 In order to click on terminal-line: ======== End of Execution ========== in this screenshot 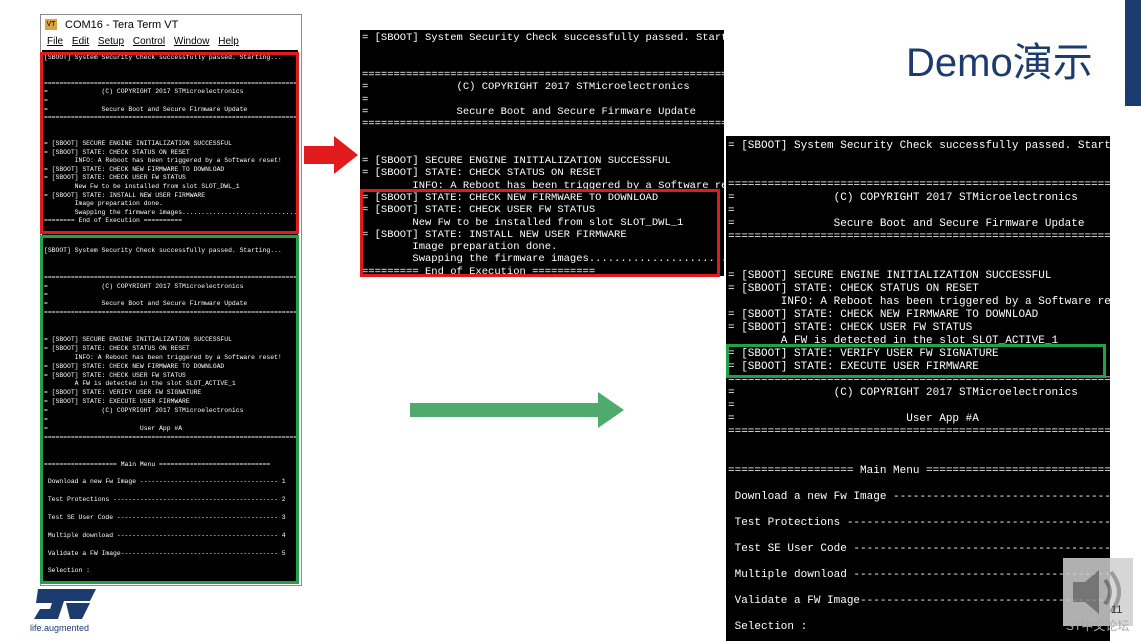, I will do `click(113, 221)`.